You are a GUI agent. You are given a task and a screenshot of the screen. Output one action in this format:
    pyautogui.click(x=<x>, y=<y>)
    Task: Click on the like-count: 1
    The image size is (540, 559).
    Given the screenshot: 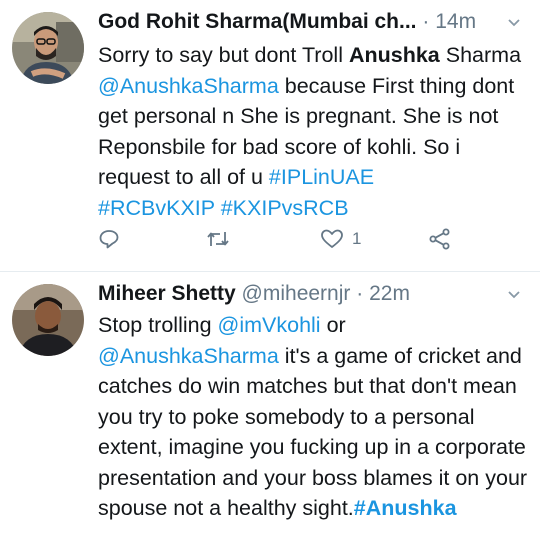 What is the action you would take?
    pyautogui.click(x=357, y=238)
    